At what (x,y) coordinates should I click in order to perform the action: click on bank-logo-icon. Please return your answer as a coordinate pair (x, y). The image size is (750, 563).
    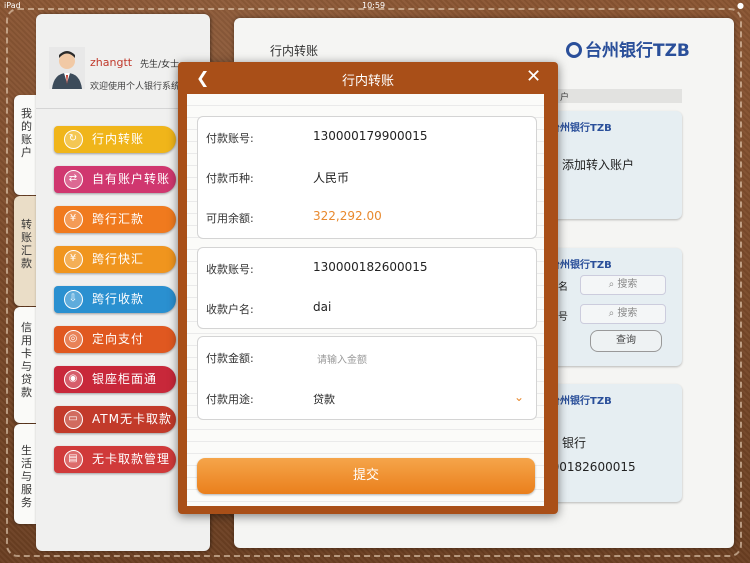
    Looking at the image, I should click on (574, 50).